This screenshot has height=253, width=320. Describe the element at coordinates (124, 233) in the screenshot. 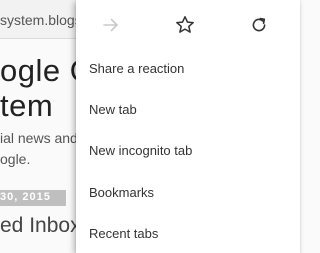

I see `menu-item-label: Recent tabs` at that location.